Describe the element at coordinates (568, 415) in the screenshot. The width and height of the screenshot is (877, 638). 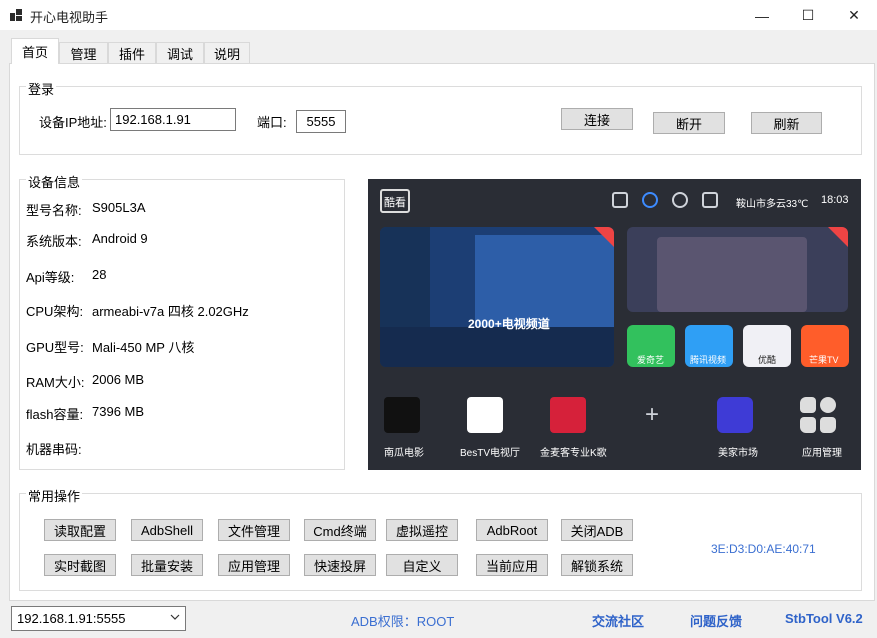
I see `karaoke-app-icon` at that location.